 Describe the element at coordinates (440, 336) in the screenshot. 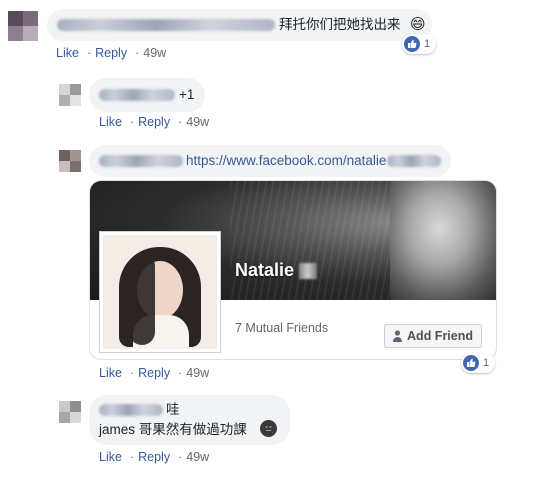

I see `add-friend-label: Add Friend` at that location.